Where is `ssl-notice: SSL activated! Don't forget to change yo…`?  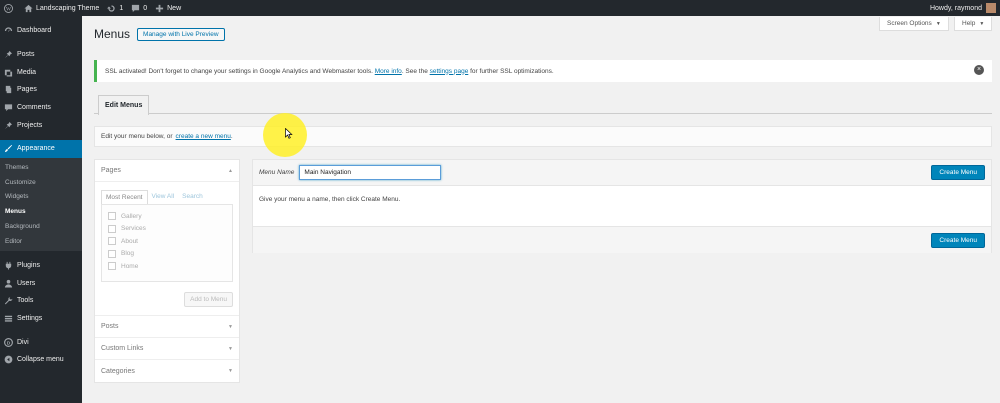 ssl-notice: SSL activated! Don't forget to change yo… is located at coordinates (543, 71).